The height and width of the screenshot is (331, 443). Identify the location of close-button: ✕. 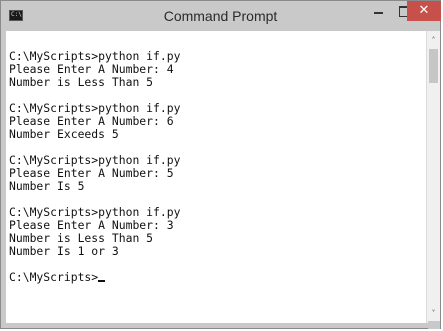
(424, 11).